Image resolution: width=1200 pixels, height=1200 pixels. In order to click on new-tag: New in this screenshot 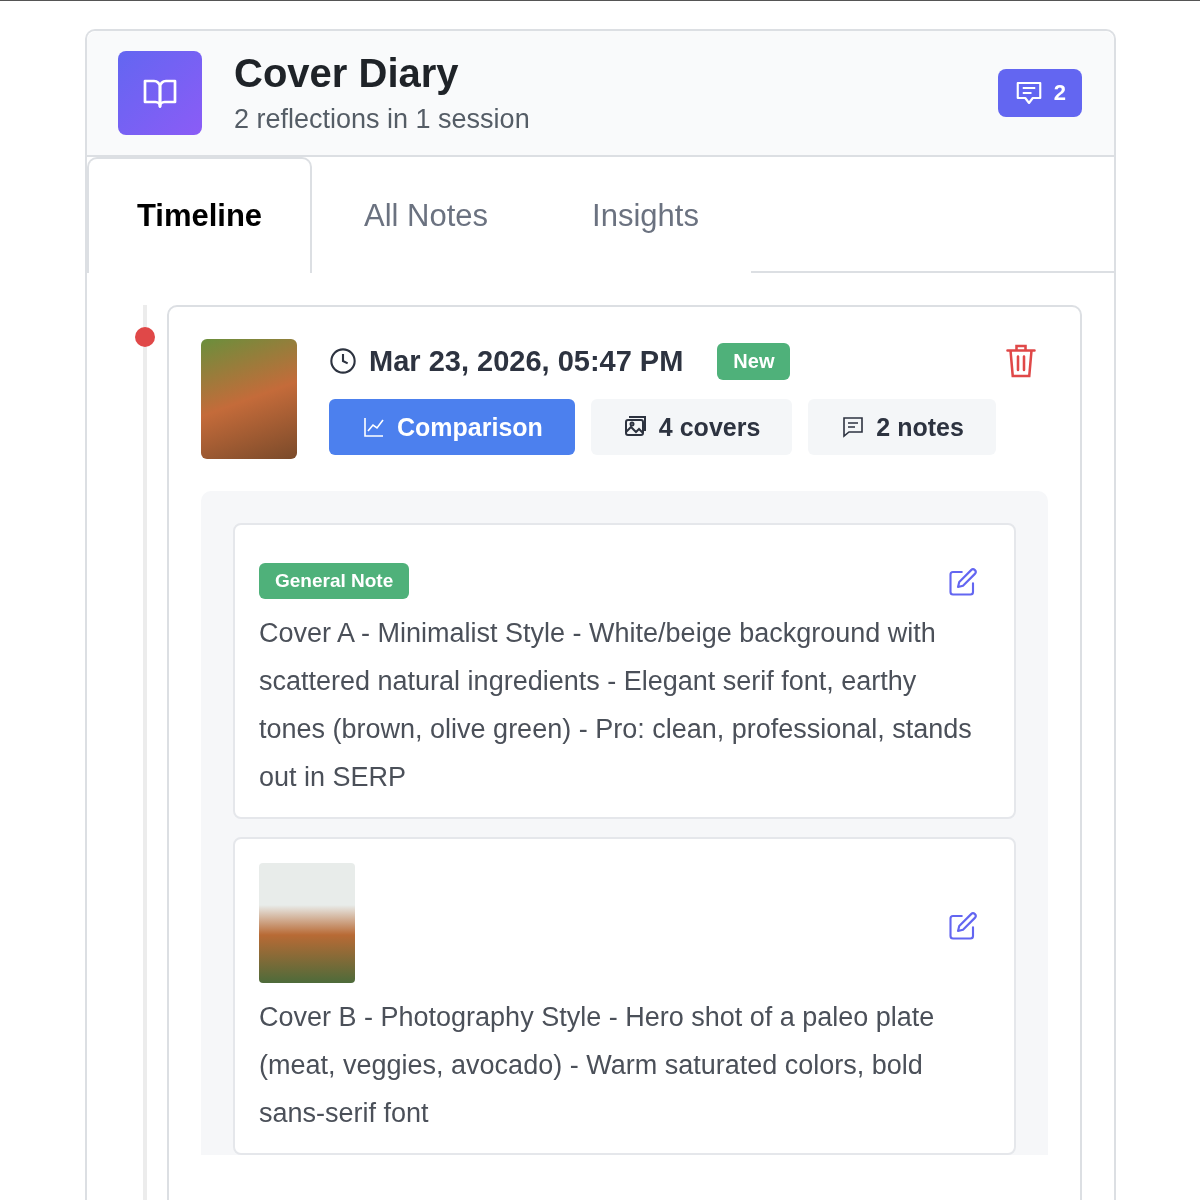, I will do `click(754, 361)`.